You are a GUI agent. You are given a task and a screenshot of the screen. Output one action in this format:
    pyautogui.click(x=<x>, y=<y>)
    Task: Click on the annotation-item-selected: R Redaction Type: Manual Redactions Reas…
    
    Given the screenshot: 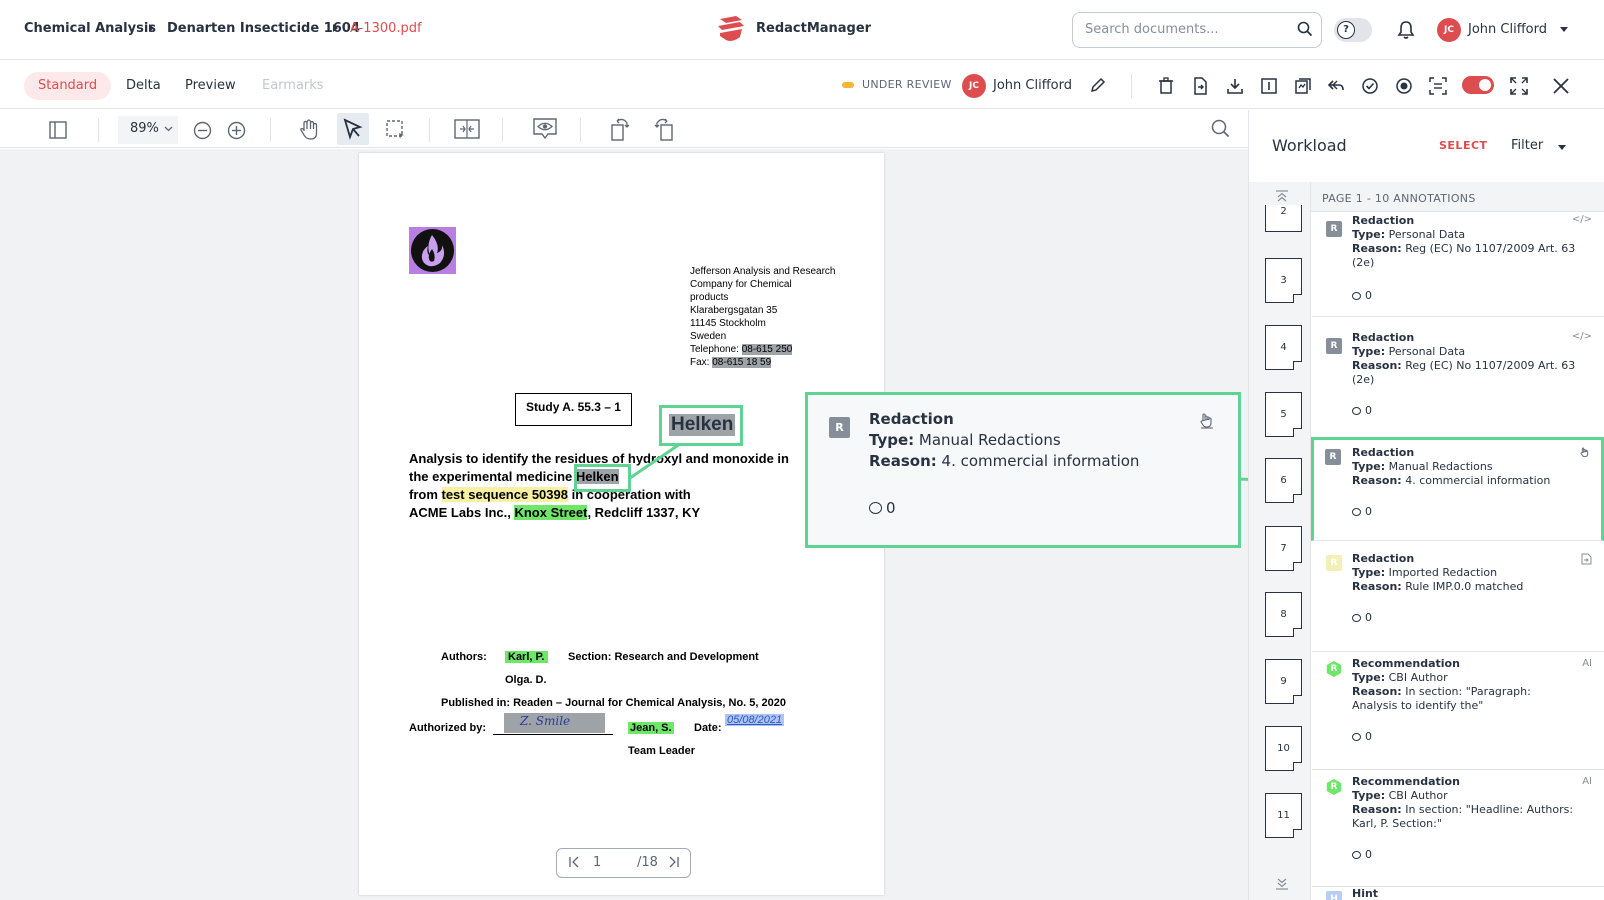 What is the action you would take?
    pyautogui.click(x=1457, y=489)
    